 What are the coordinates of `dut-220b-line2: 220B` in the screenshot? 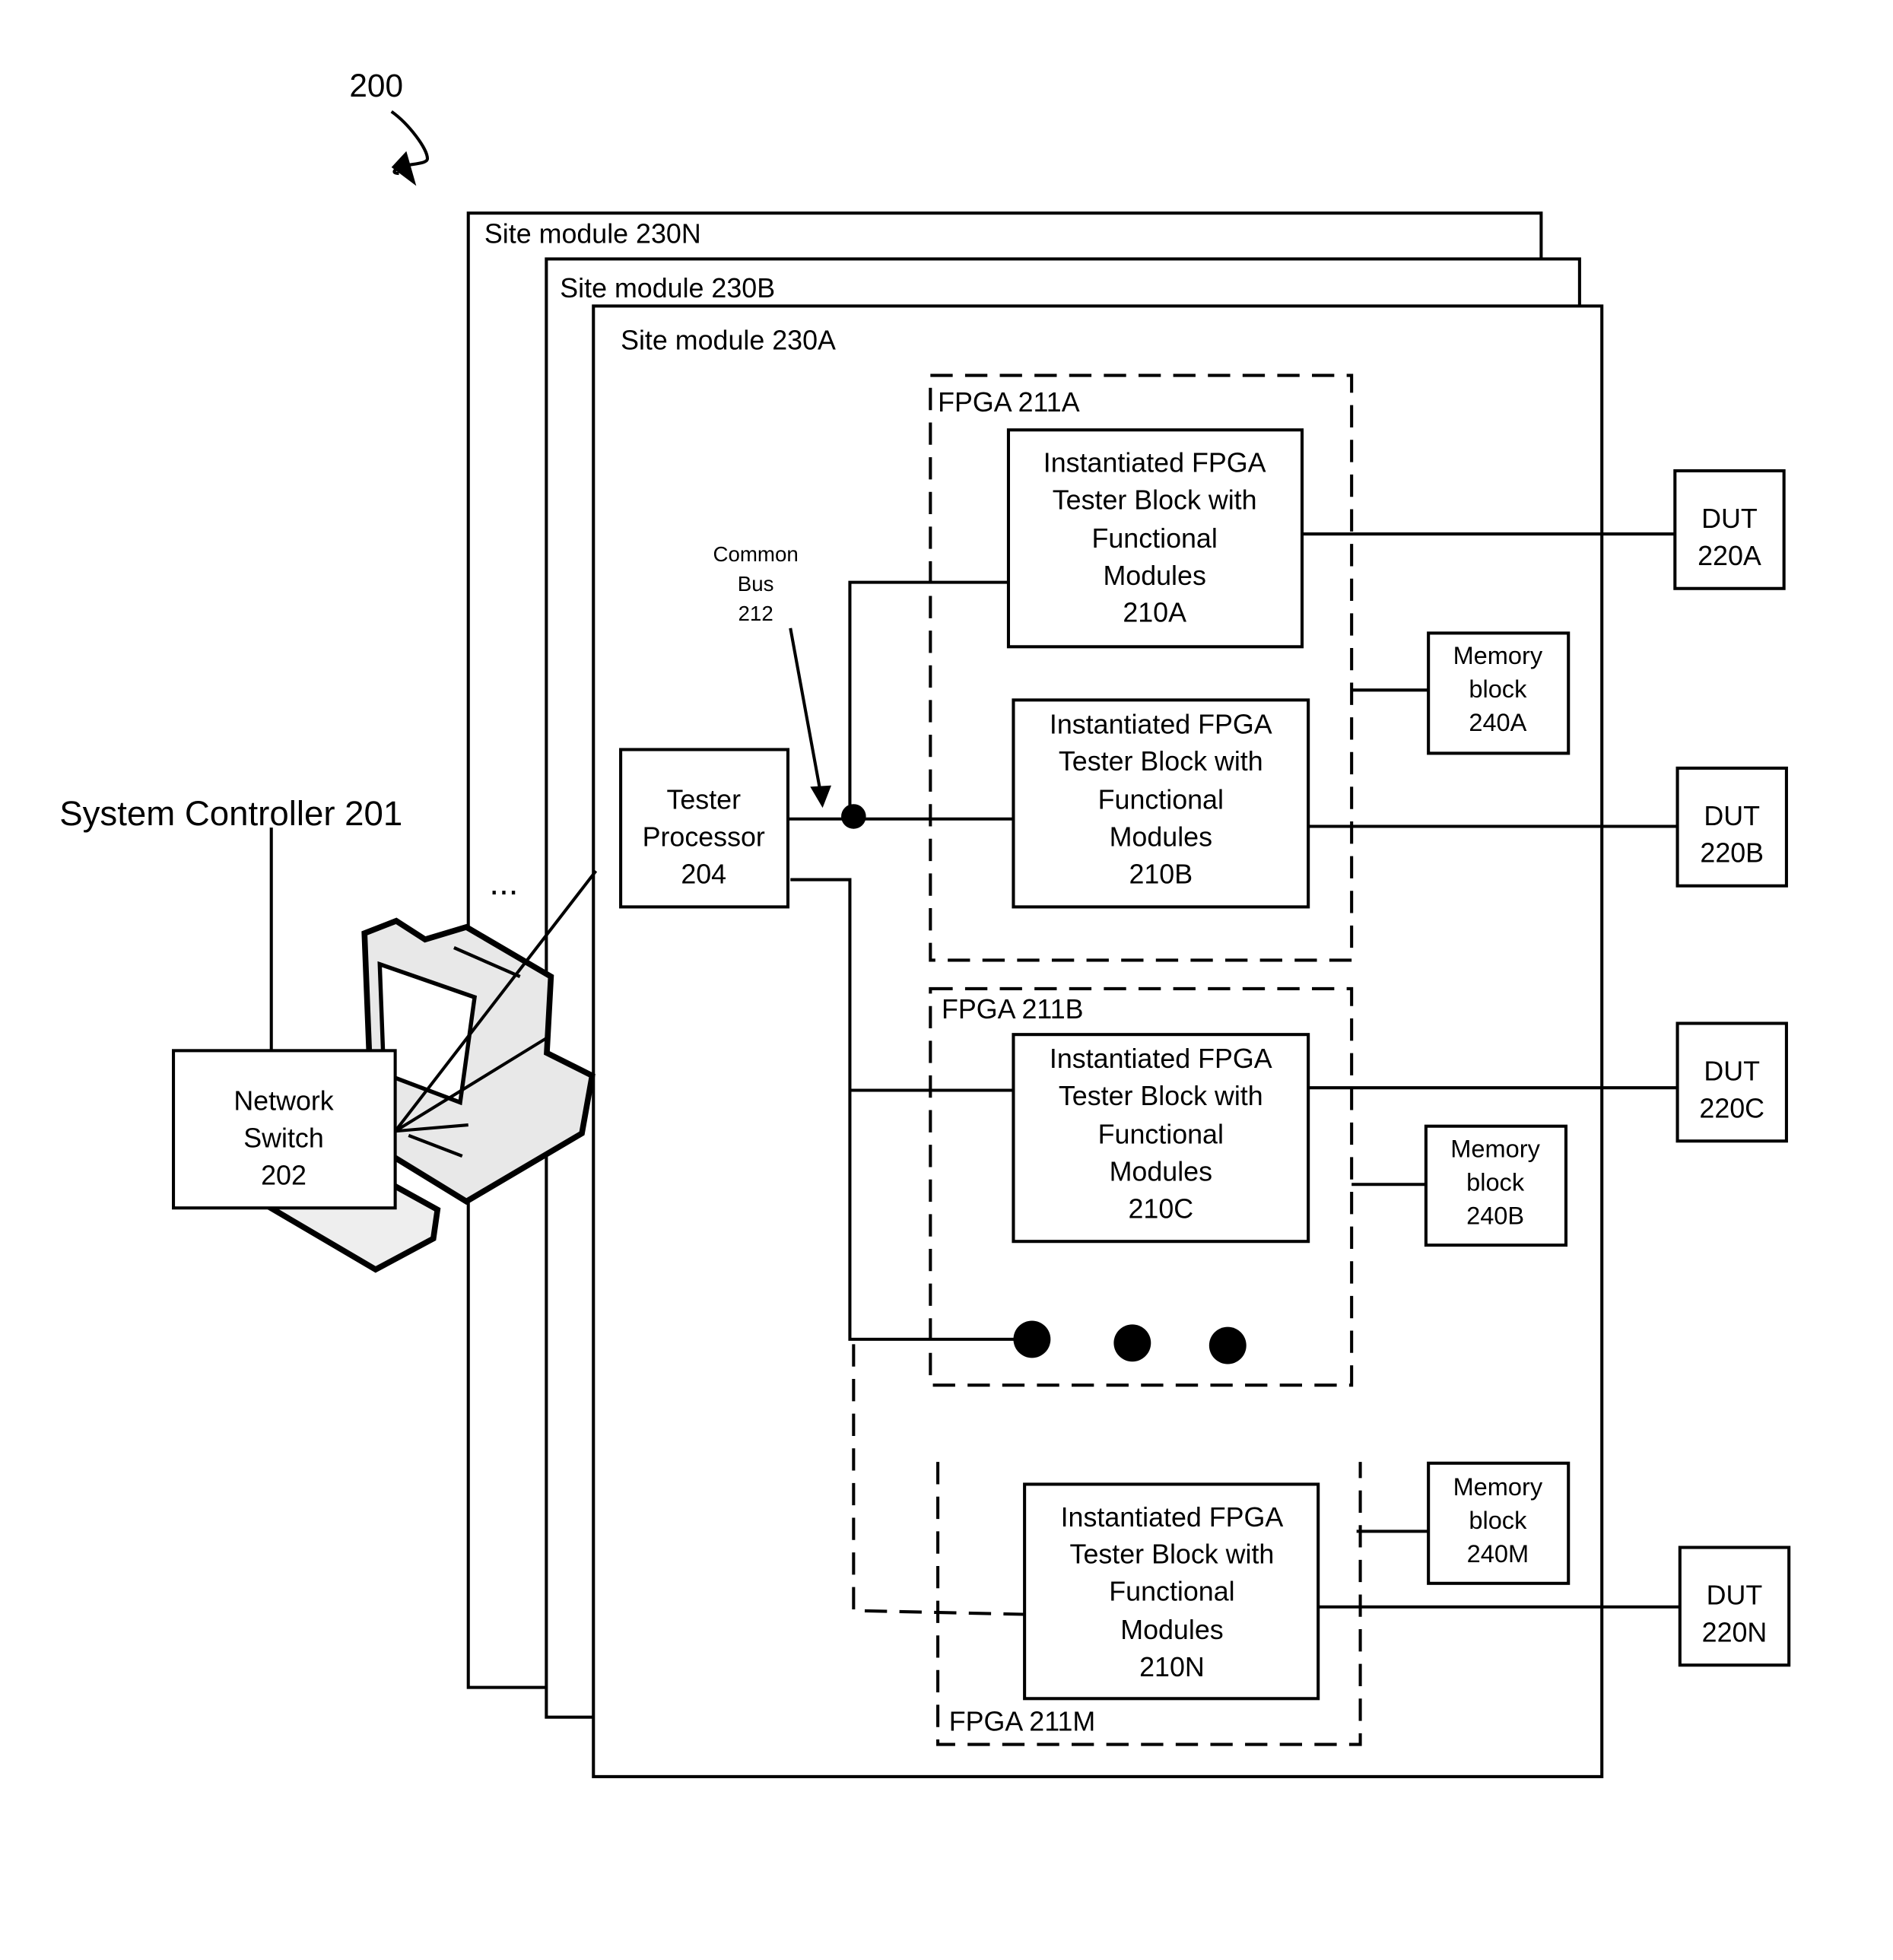 It's located at (1732, 853).